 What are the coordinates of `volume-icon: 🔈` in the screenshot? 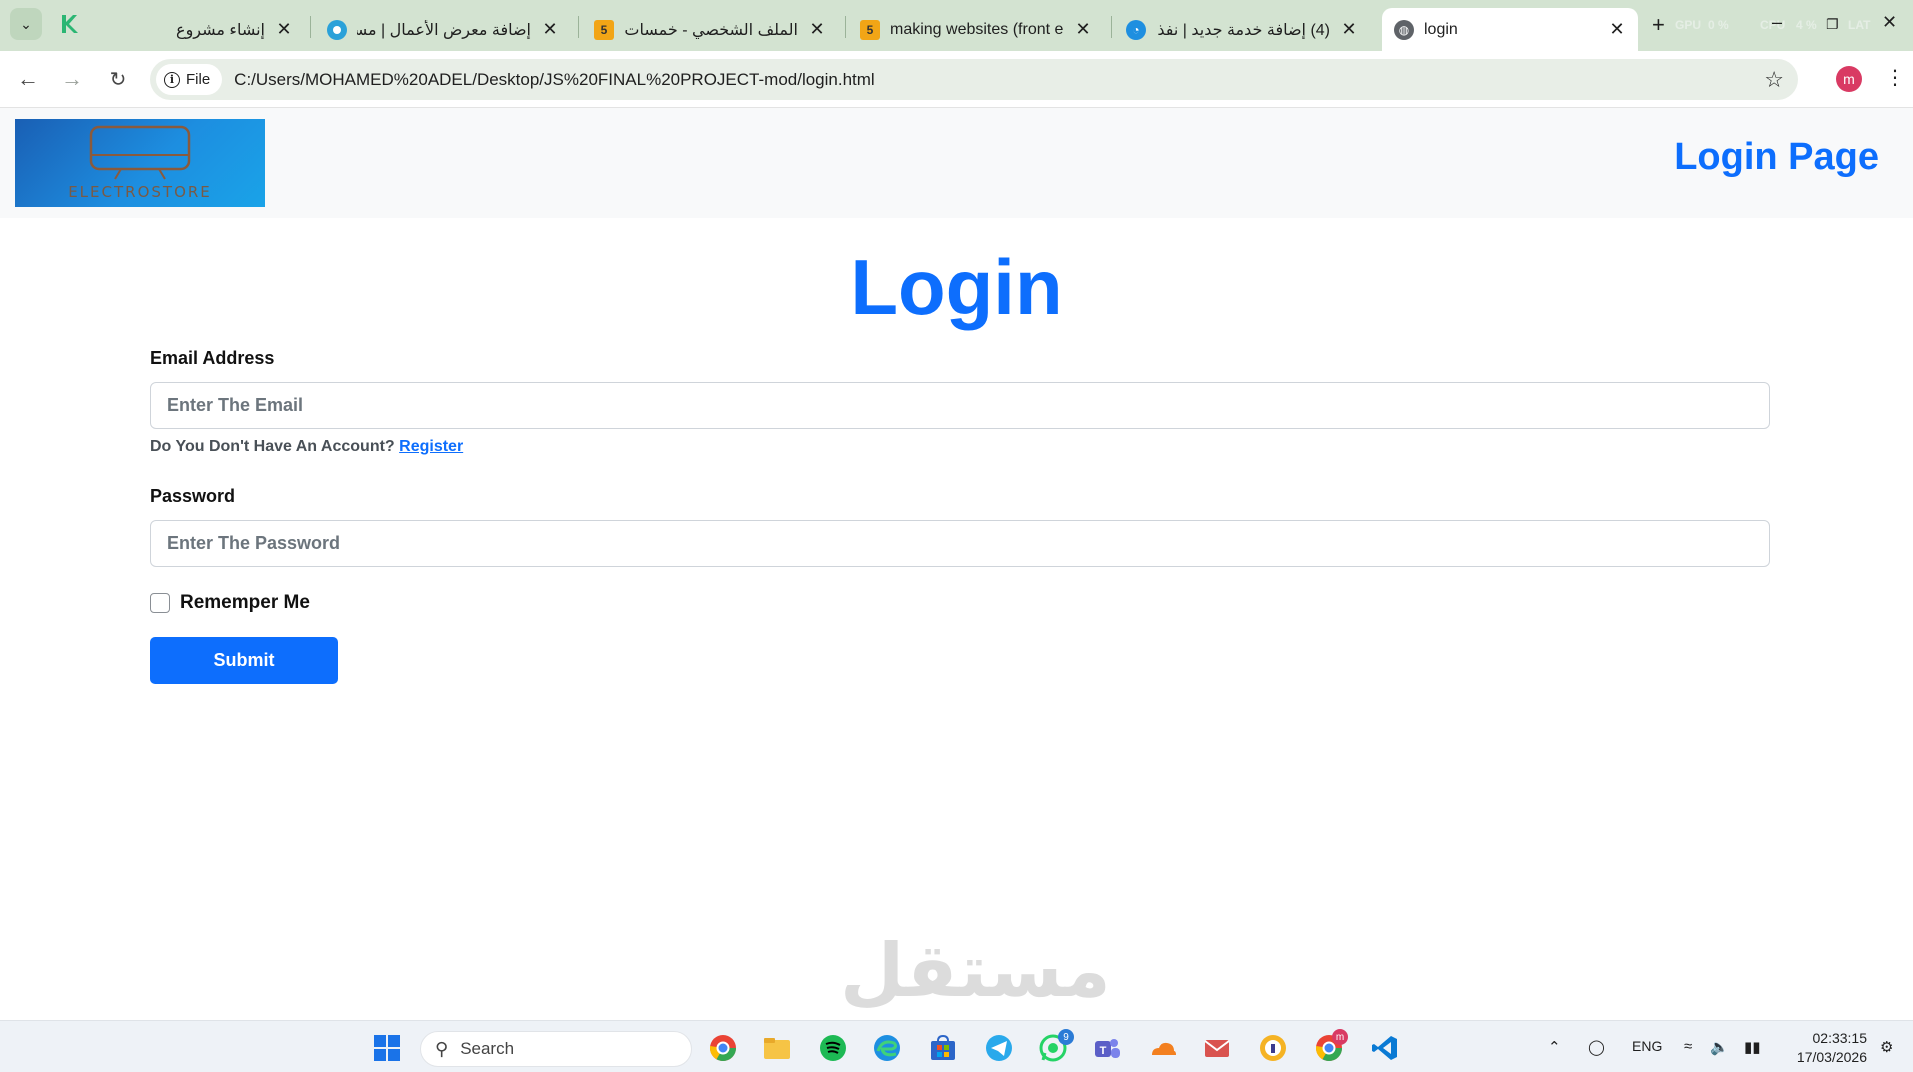 It's located at (1719, 1047).